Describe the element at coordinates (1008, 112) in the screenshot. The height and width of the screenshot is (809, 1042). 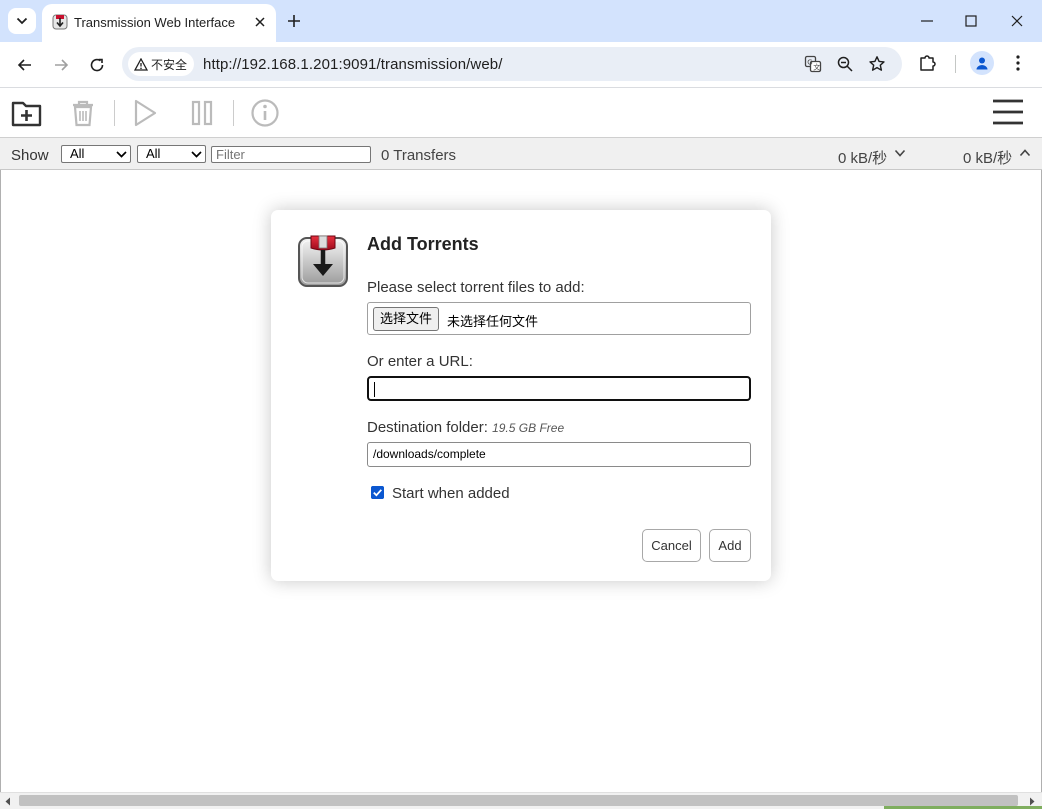
I see `hamburger-menu-icon` at that location.